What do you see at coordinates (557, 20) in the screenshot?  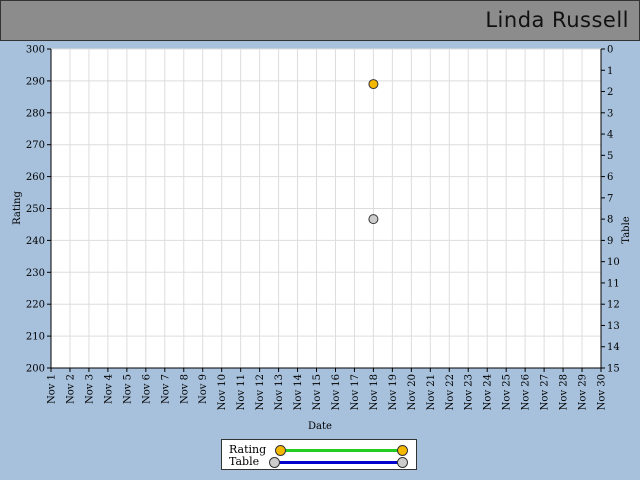 I see `user-name: Linda Russell` at bounding box center [557, 20].